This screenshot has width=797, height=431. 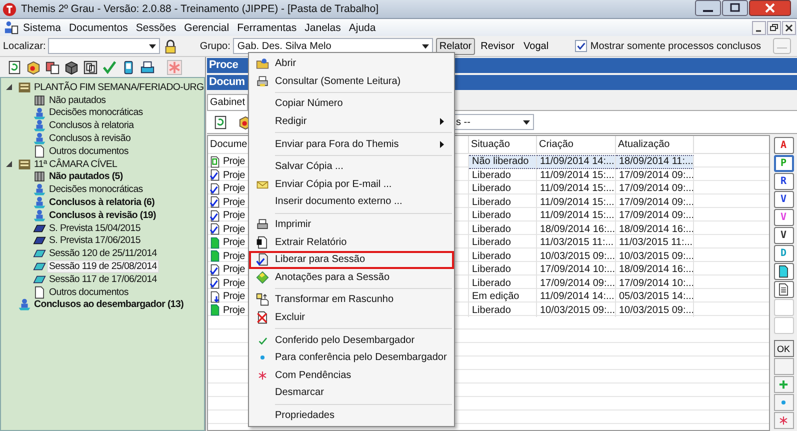 I want to click on tree-item: Conclusos à revisão, so click(x=90, y=138).